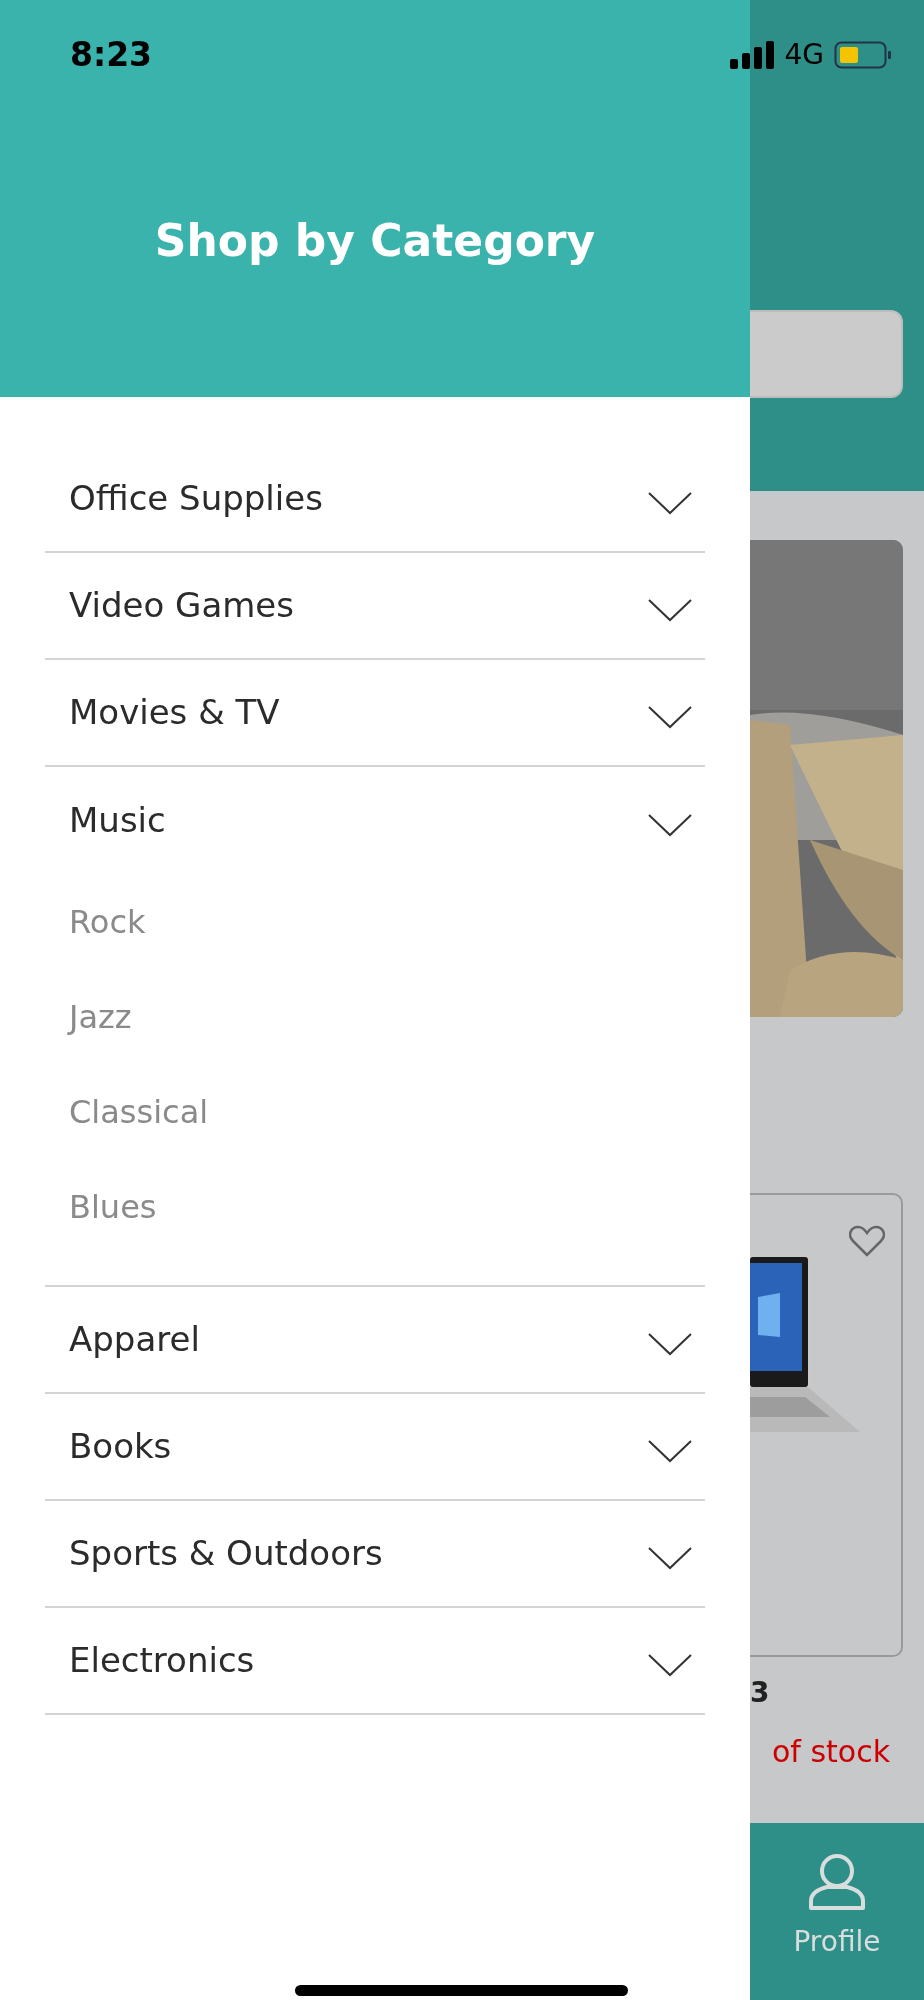  What do you see at coordinates (375, 1447) in the screenshot?
I see `category-row: Books` at bounding box center [375, 1447].